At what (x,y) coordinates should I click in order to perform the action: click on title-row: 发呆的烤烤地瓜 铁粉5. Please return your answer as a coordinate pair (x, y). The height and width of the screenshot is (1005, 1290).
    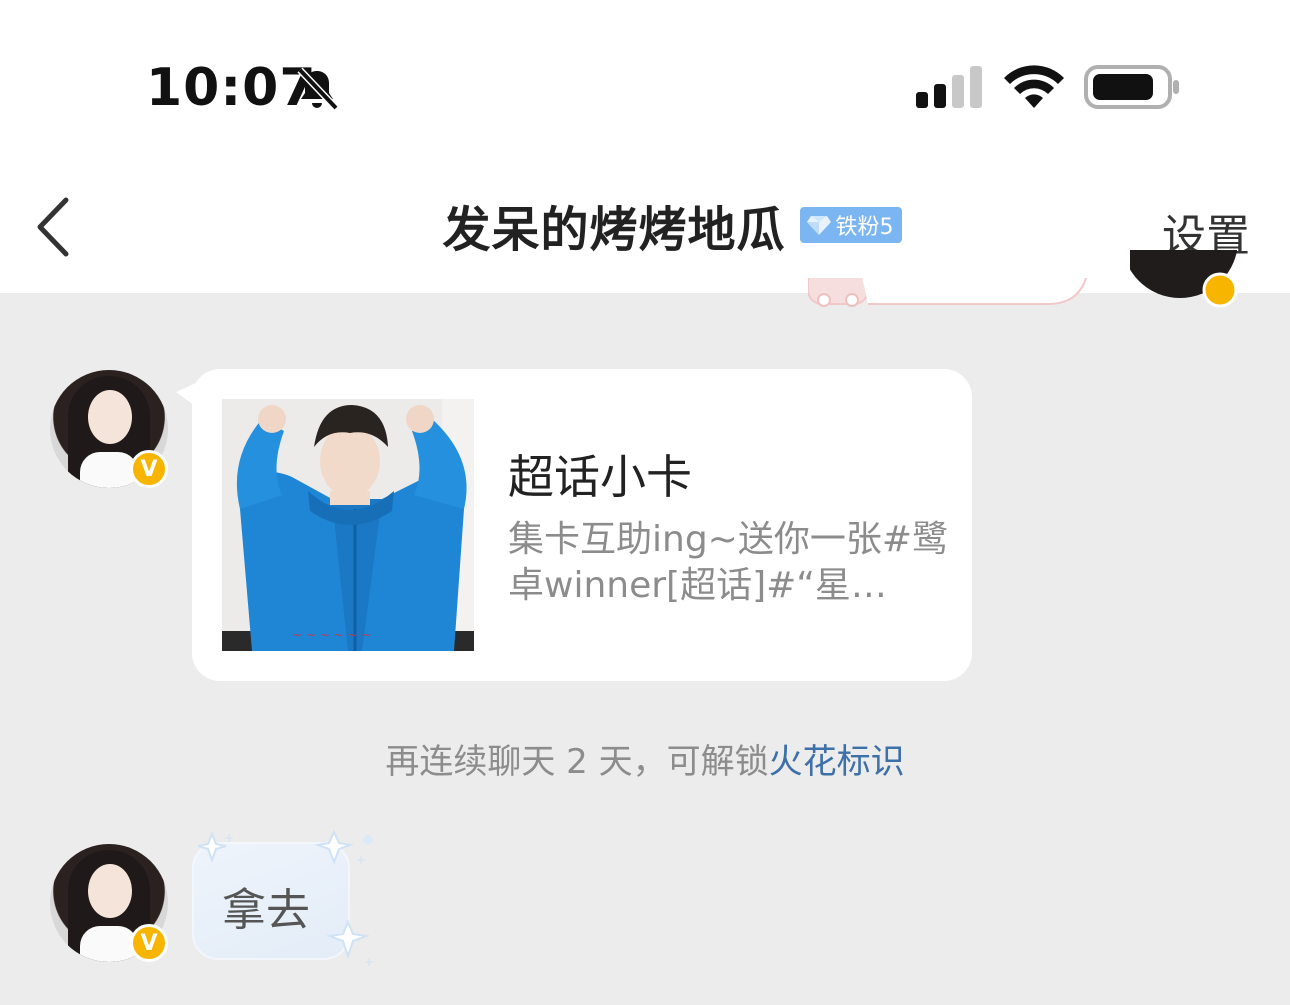
    Looking at the image, I should click on (645, 225).